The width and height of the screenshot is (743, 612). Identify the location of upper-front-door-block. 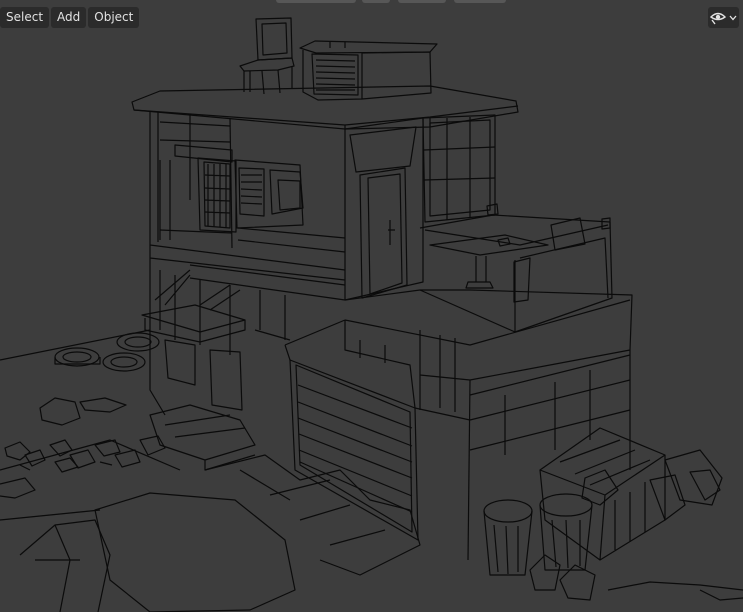
(384, 209).